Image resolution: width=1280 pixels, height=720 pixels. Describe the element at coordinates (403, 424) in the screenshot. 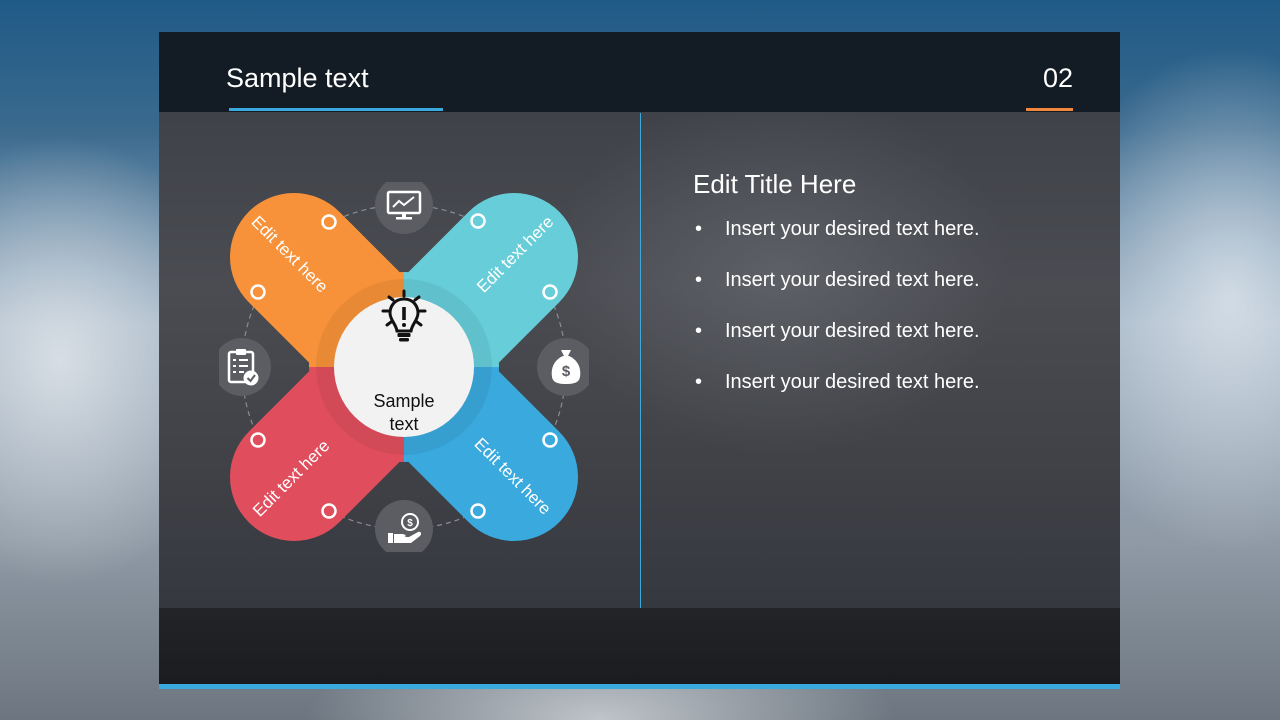

I see `center-label-line2: text` at that location.